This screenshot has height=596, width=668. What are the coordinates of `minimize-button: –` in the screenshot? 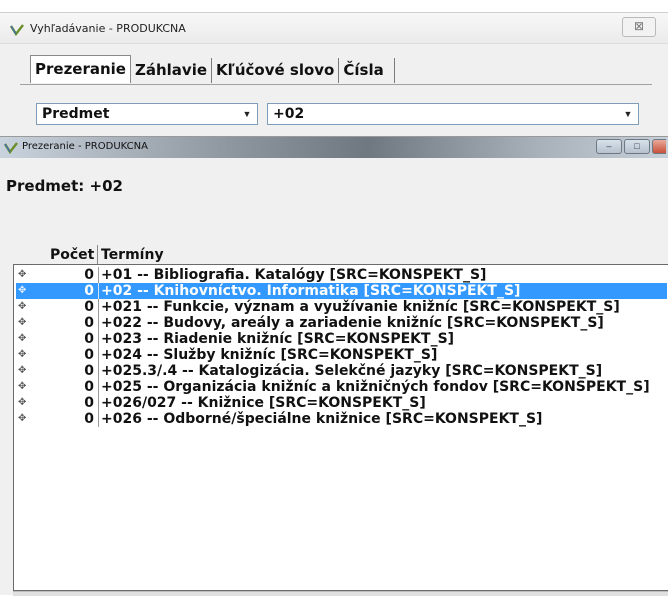 It's located at (609, 146).